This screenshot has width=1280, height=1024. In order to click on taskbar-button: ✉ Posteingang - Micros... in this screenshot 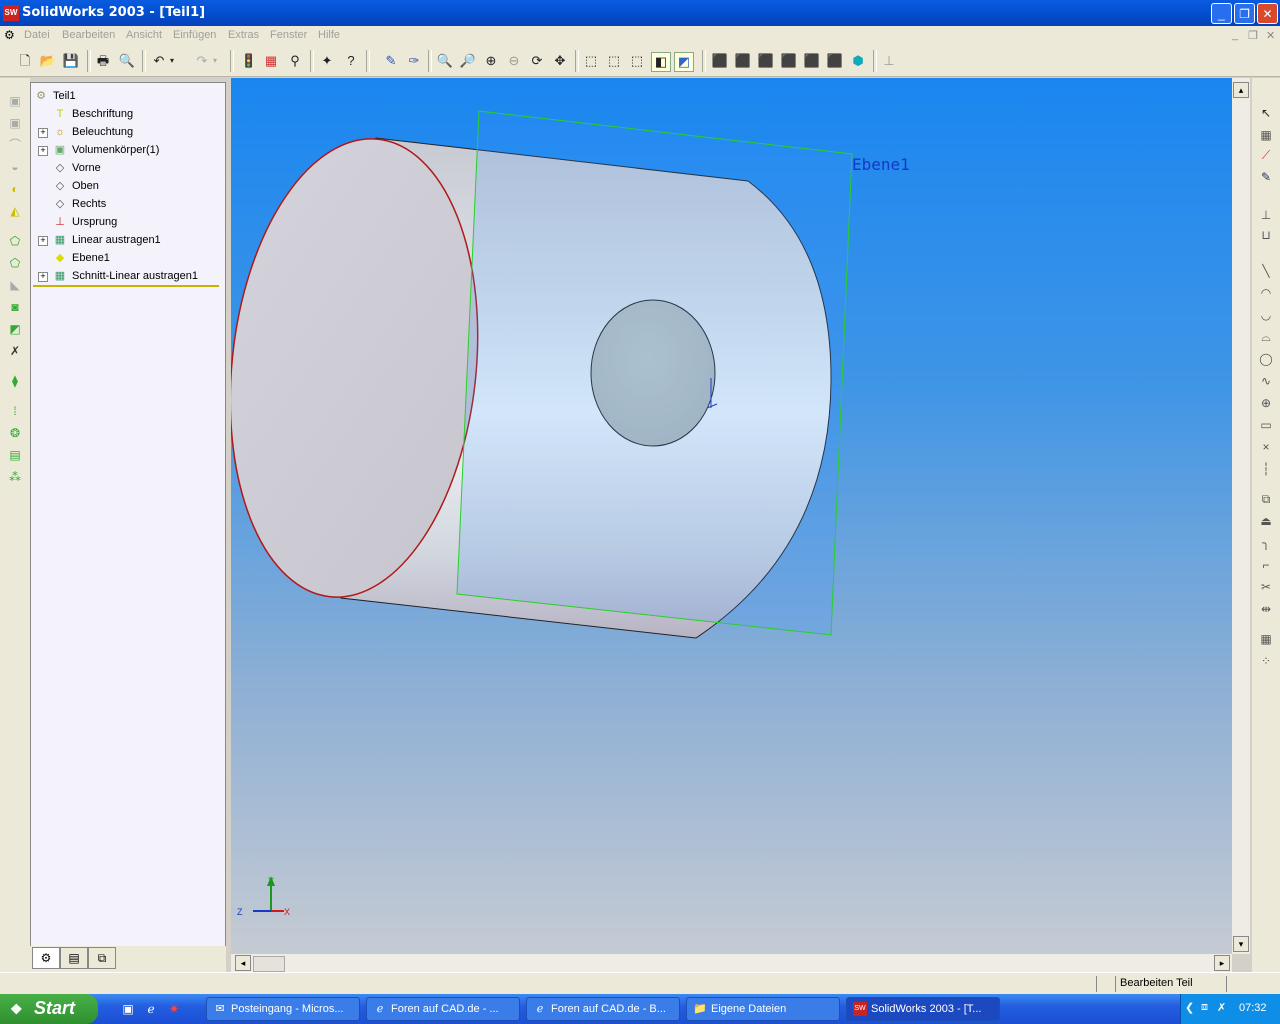, I will do `click(283, 1009)`.